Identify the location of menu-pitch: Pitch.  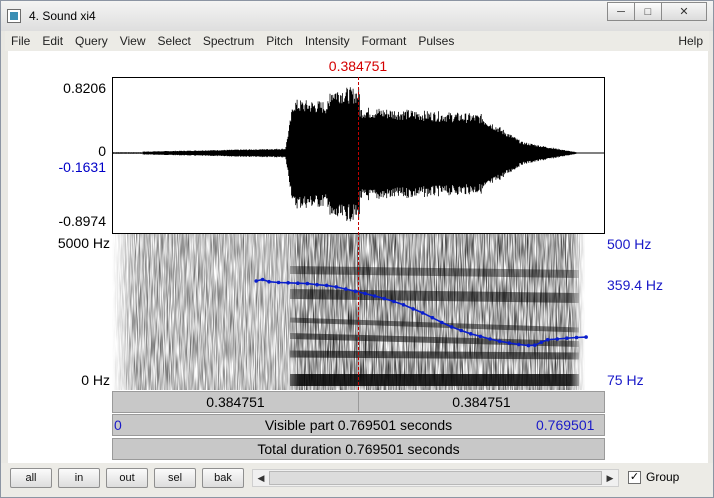
(279, 41).